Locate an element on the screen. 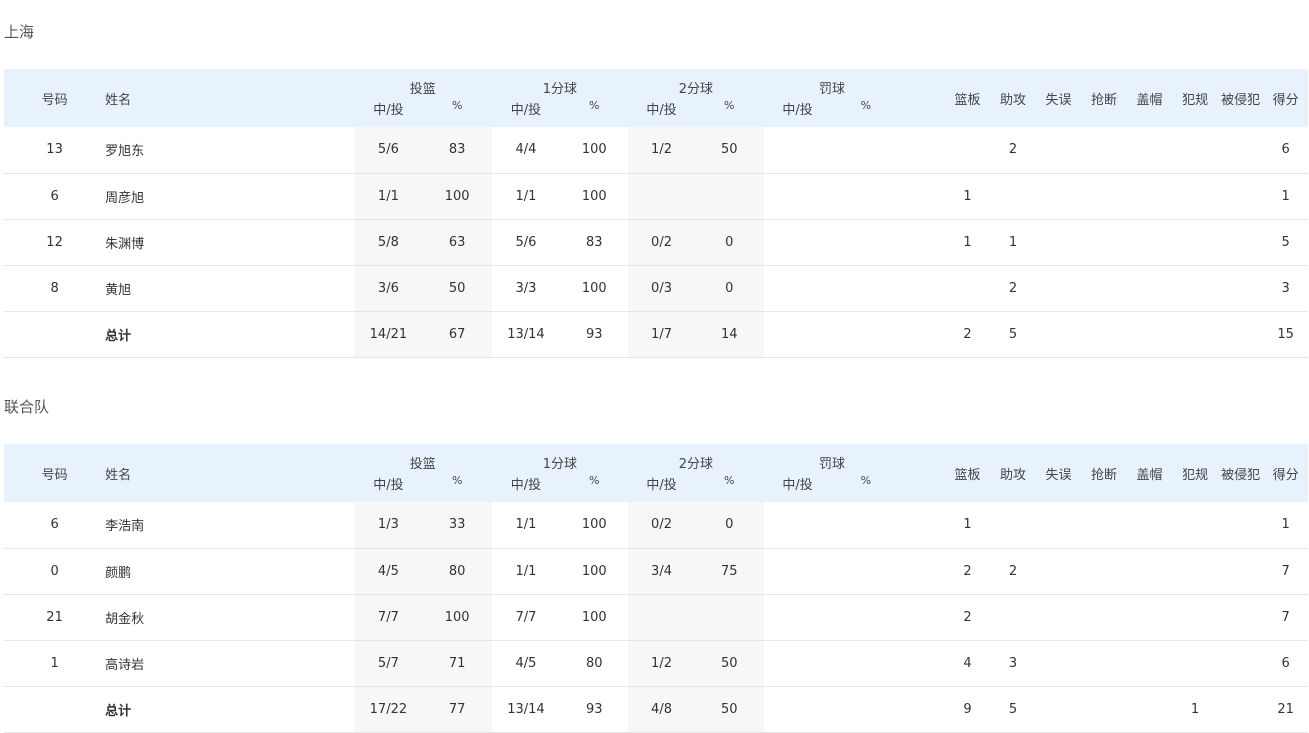  cell-reb: 2 is located at coordinates (967, 571).